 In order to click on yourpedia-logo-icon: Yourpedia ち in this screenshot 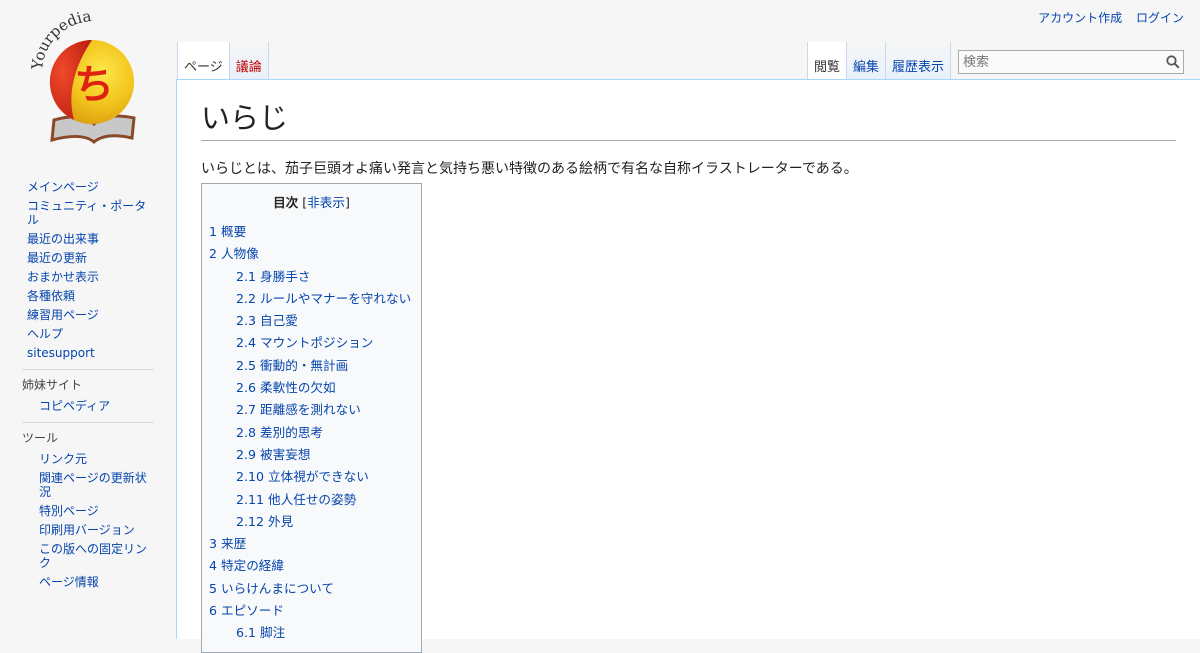, I will do `click(82, 75)`.